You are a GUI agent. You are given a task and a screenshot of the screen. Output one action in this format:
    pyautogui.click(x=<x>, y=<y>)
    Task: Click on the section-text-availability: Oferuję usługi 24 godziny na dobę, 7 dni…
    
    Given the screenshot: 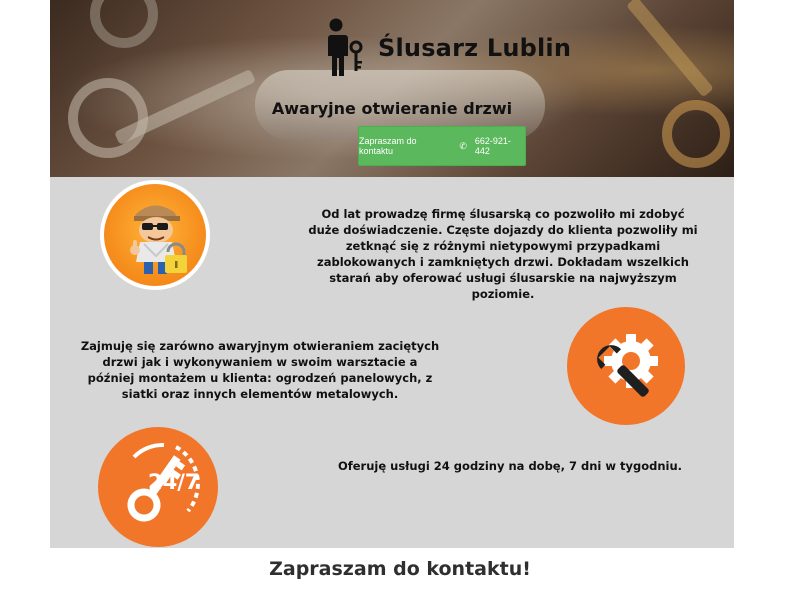 What is the action you would take?
    pyautogui.click(x=510, y=466)
    